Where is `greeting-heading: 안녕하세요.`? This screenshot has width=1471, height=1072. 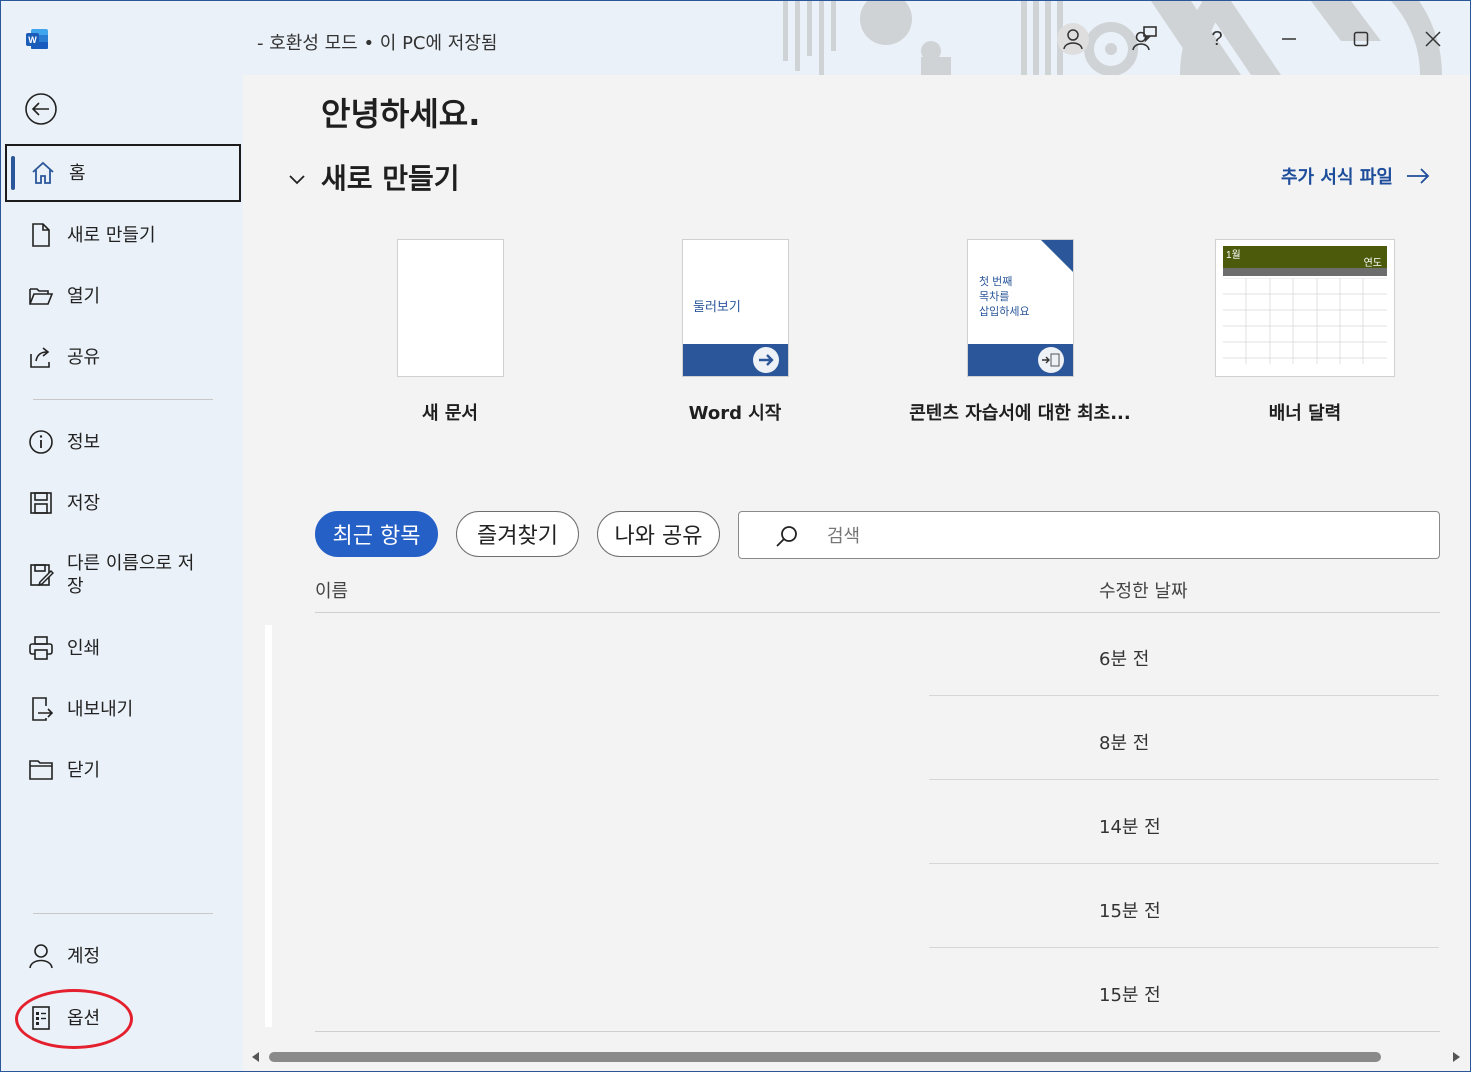
greeting-heading: 안녕하세요. is located at coordinates (401, 114).